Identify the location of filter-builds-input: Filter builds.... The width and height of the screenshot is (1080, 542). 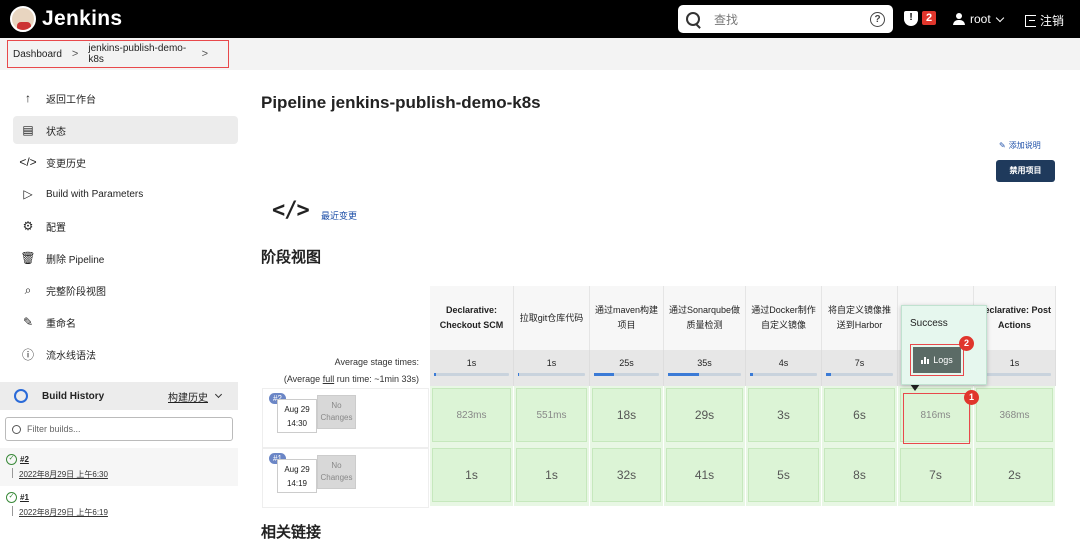
(119, 429).